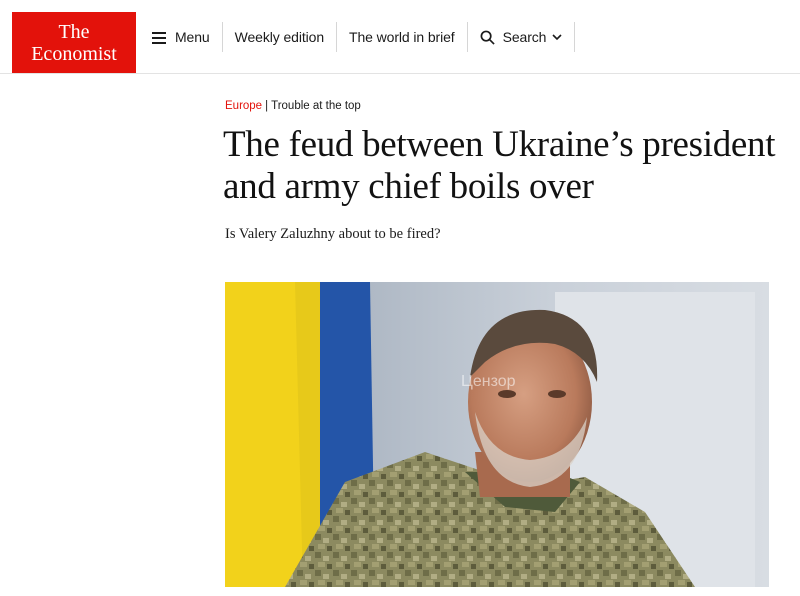  I want to click on world-in-brief-link: The world in brief, so click(402, 37).